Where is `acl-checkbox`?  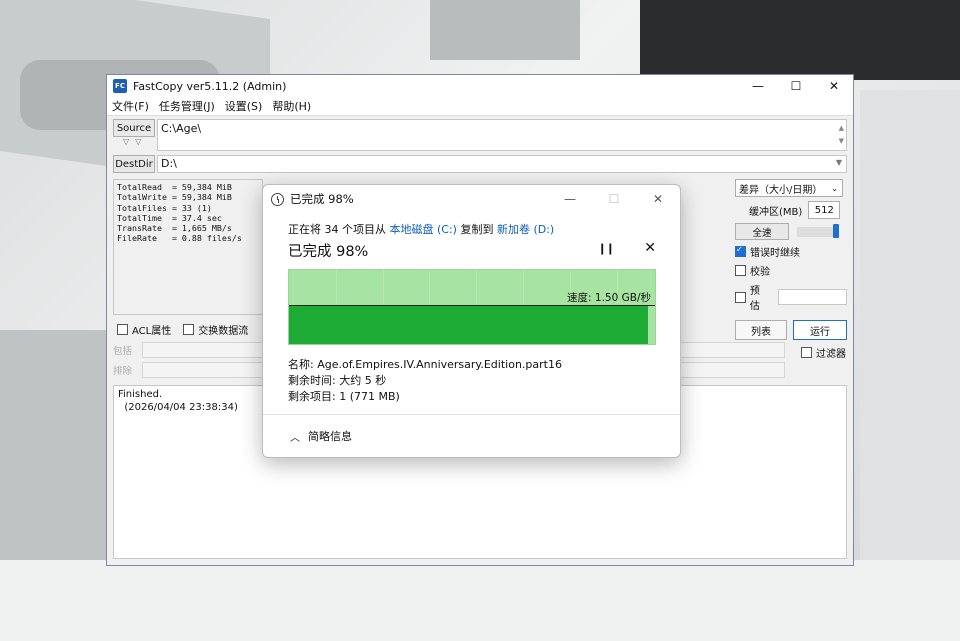
acl-checkbox is located at coordinates (122, 329).